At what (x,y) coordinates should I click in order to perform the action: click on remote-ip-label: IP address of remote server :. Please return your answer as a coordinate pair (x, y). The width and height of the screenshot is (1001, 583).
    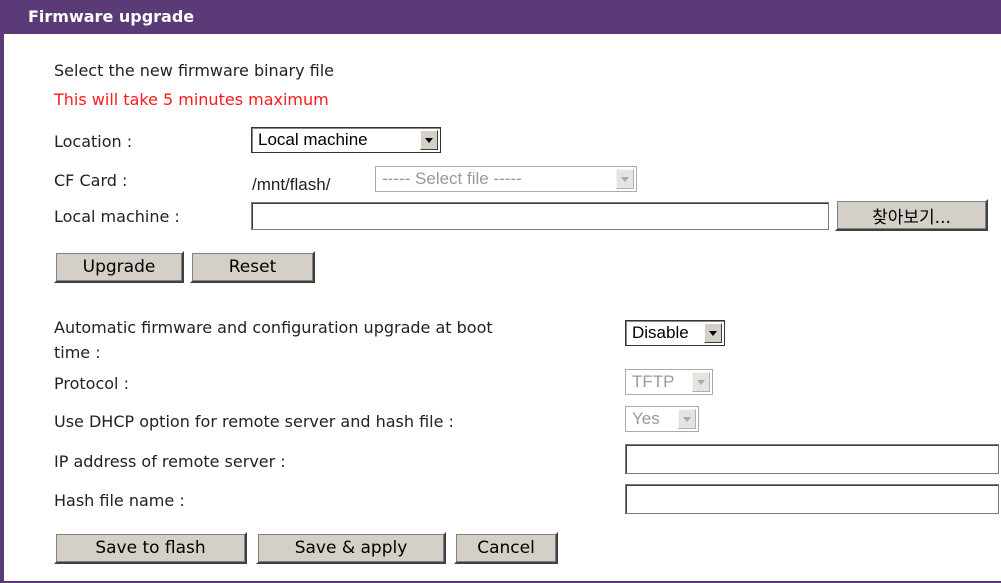
    Looking at the image, I should click on (170, 461).